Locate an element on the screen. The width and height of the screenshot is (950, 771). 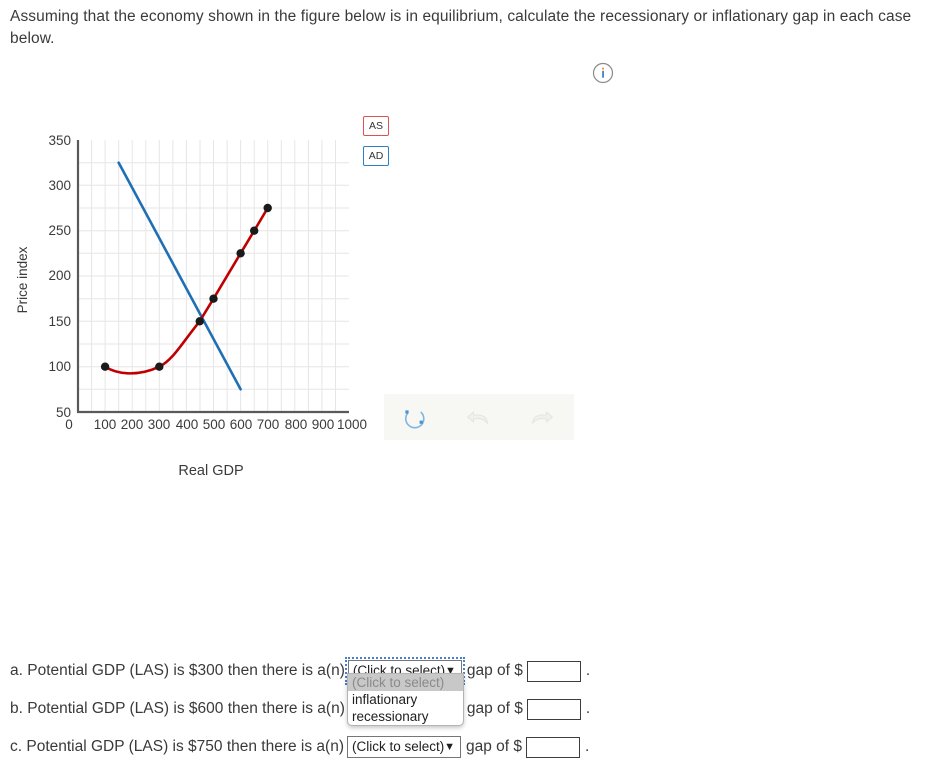
legend-button-as: AS is located at coordinates (376, 126).